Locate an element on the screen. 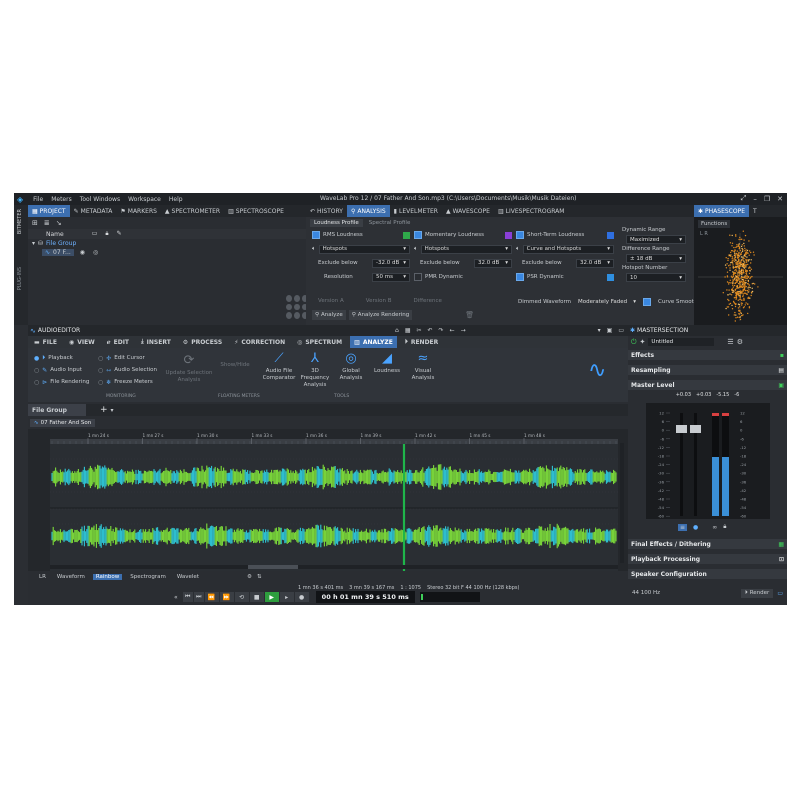  transport-menu-icon: « is located at coordinates (176, 597).